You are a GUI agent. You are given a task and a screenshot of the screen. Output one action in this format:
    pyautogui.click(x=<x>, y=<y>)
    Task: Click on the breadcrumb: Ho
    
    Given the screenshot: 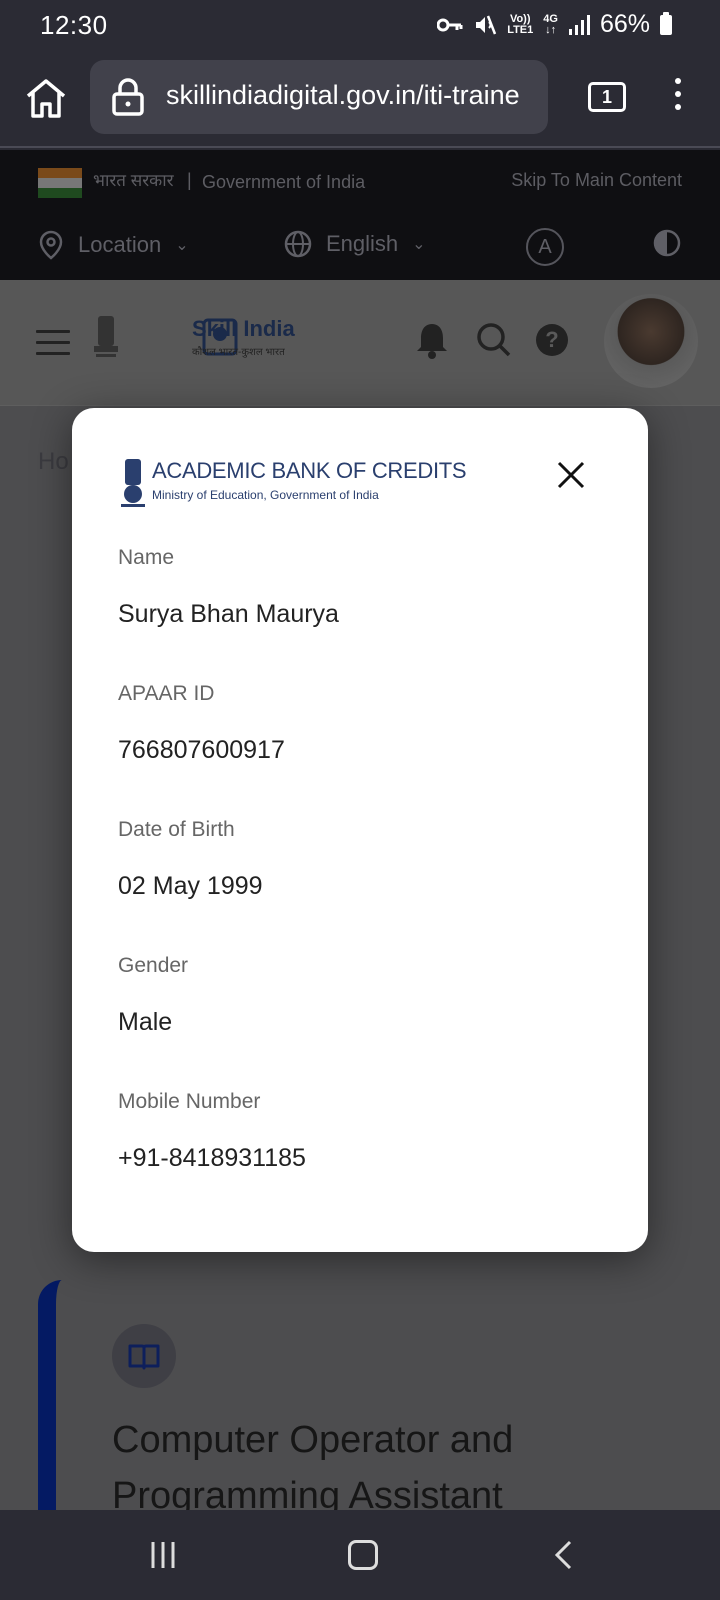 What is the action you would take?
    pyautogui.click(x=53, y=462)
    